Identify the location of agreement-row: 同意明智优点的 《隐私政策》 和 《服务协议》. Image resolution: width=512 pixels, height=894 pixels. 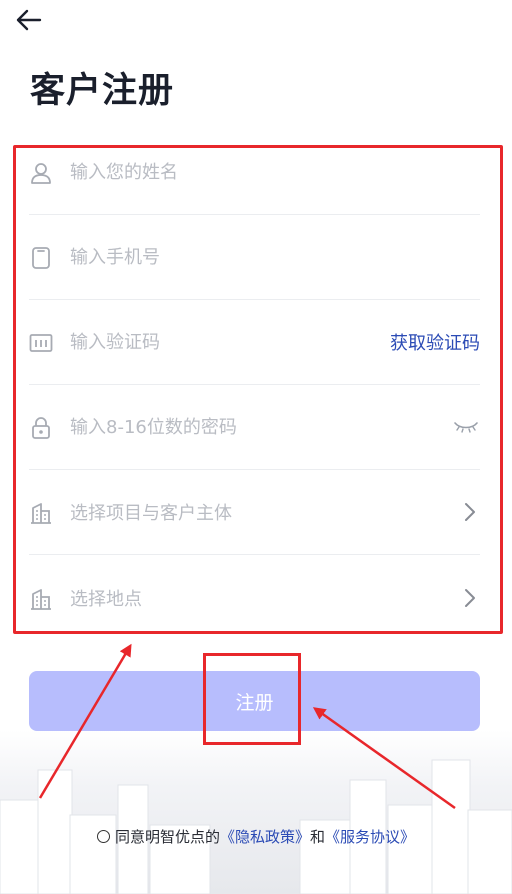
(256, 836).